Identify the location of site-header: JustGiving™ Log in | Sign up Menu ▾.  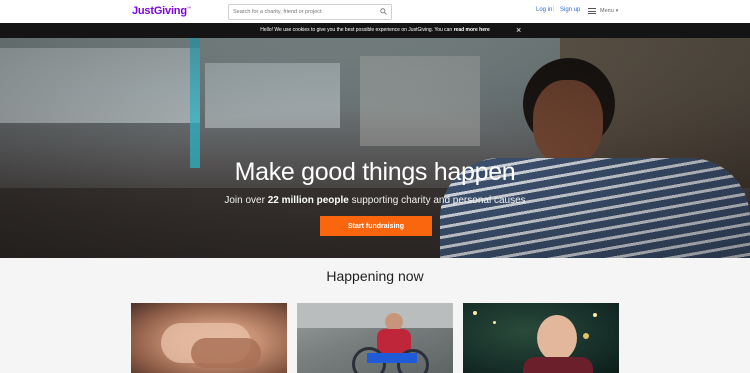
(375, 11).